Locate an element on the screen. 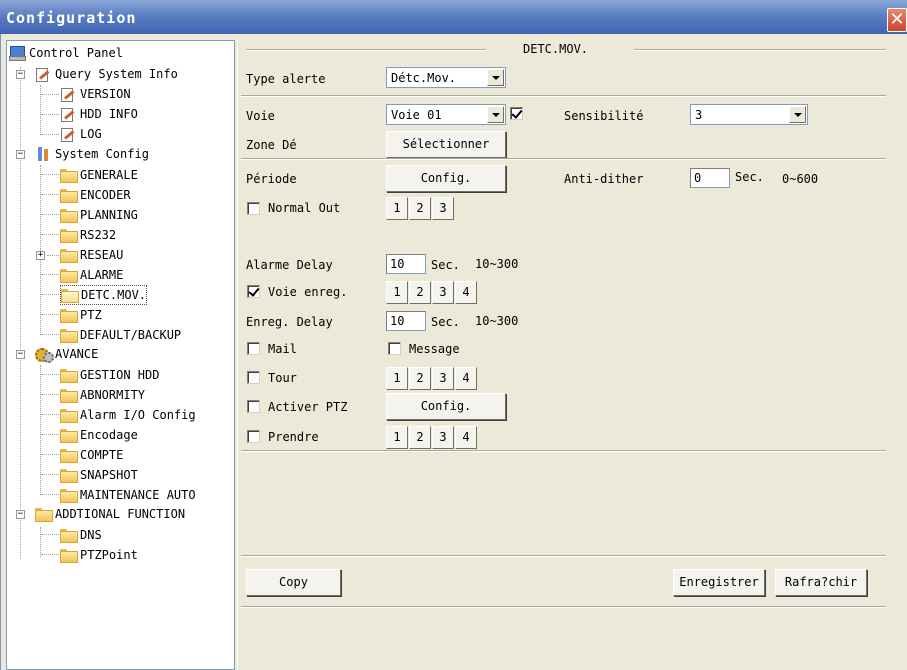 Image resolution: width=907 pixels, height=670 pixels. tree-item-ptzpoint: PTZPoint is located at coordinates (99, 555).